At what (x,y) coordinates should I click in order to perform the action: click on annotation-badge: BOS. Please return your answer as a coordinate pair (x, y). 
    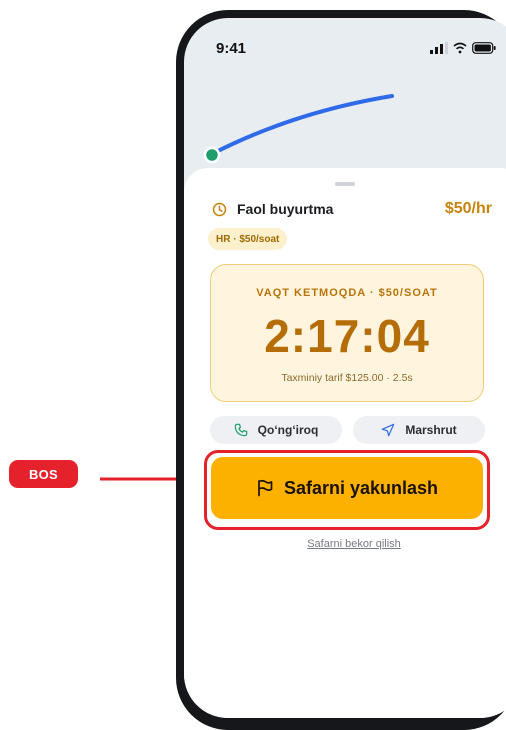
    Looking at the image, I should click on (43, 474).